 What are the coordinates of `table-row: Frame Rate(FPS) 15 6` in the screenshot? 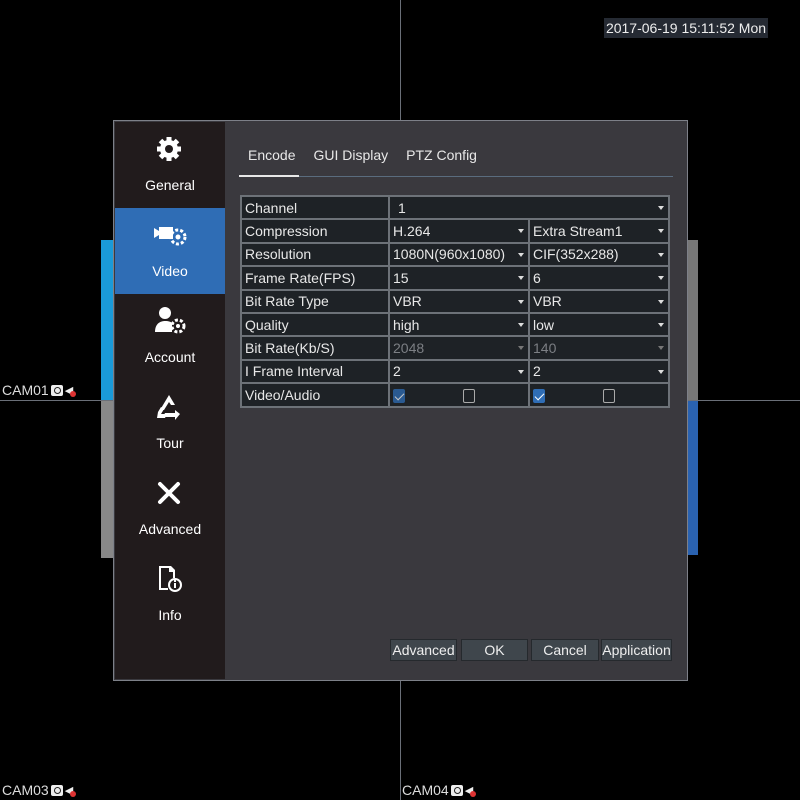 It's located at (455, 278).